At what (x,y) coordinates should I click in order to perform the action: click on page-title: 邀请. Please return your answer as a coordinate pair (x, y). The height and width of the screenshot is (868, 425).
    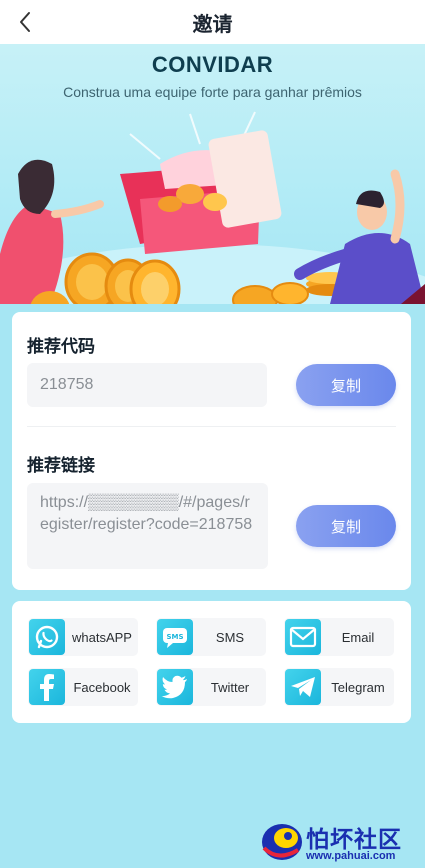
    Looking at the image, I should click on (212, 23).